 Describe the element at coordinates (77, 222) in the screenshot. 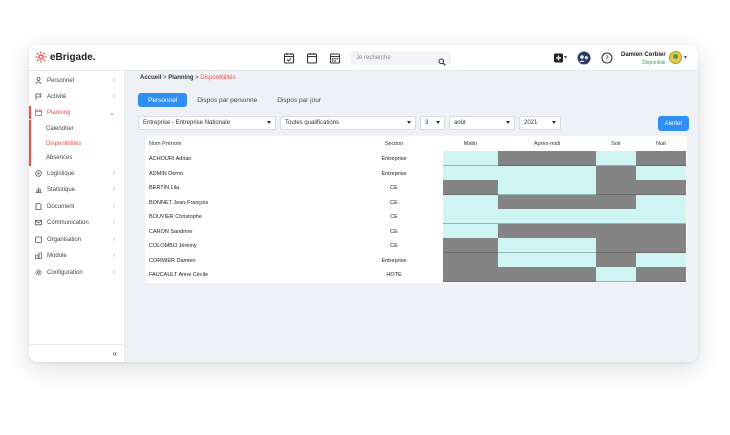

I see `sidebar-item-communication: Communication ›` at that location.